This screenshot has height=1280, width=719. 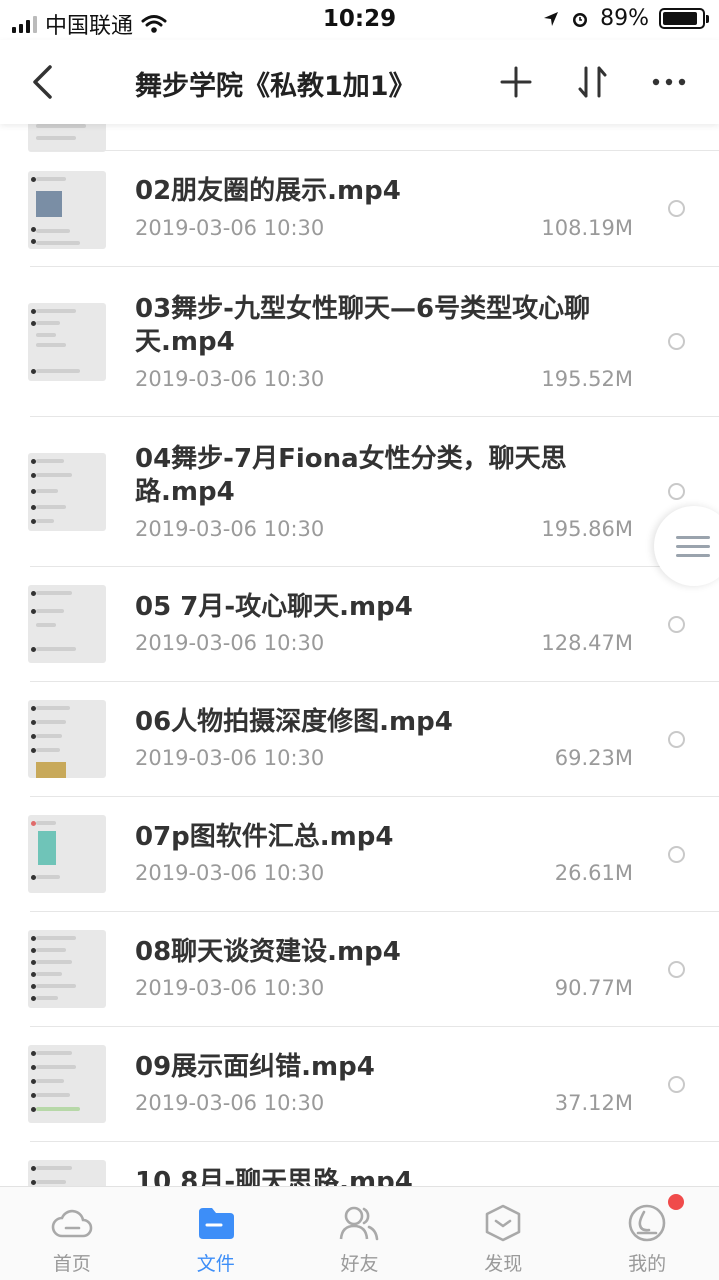 I want to click on tab-profile: 我的, so click(x=647, y=1233).